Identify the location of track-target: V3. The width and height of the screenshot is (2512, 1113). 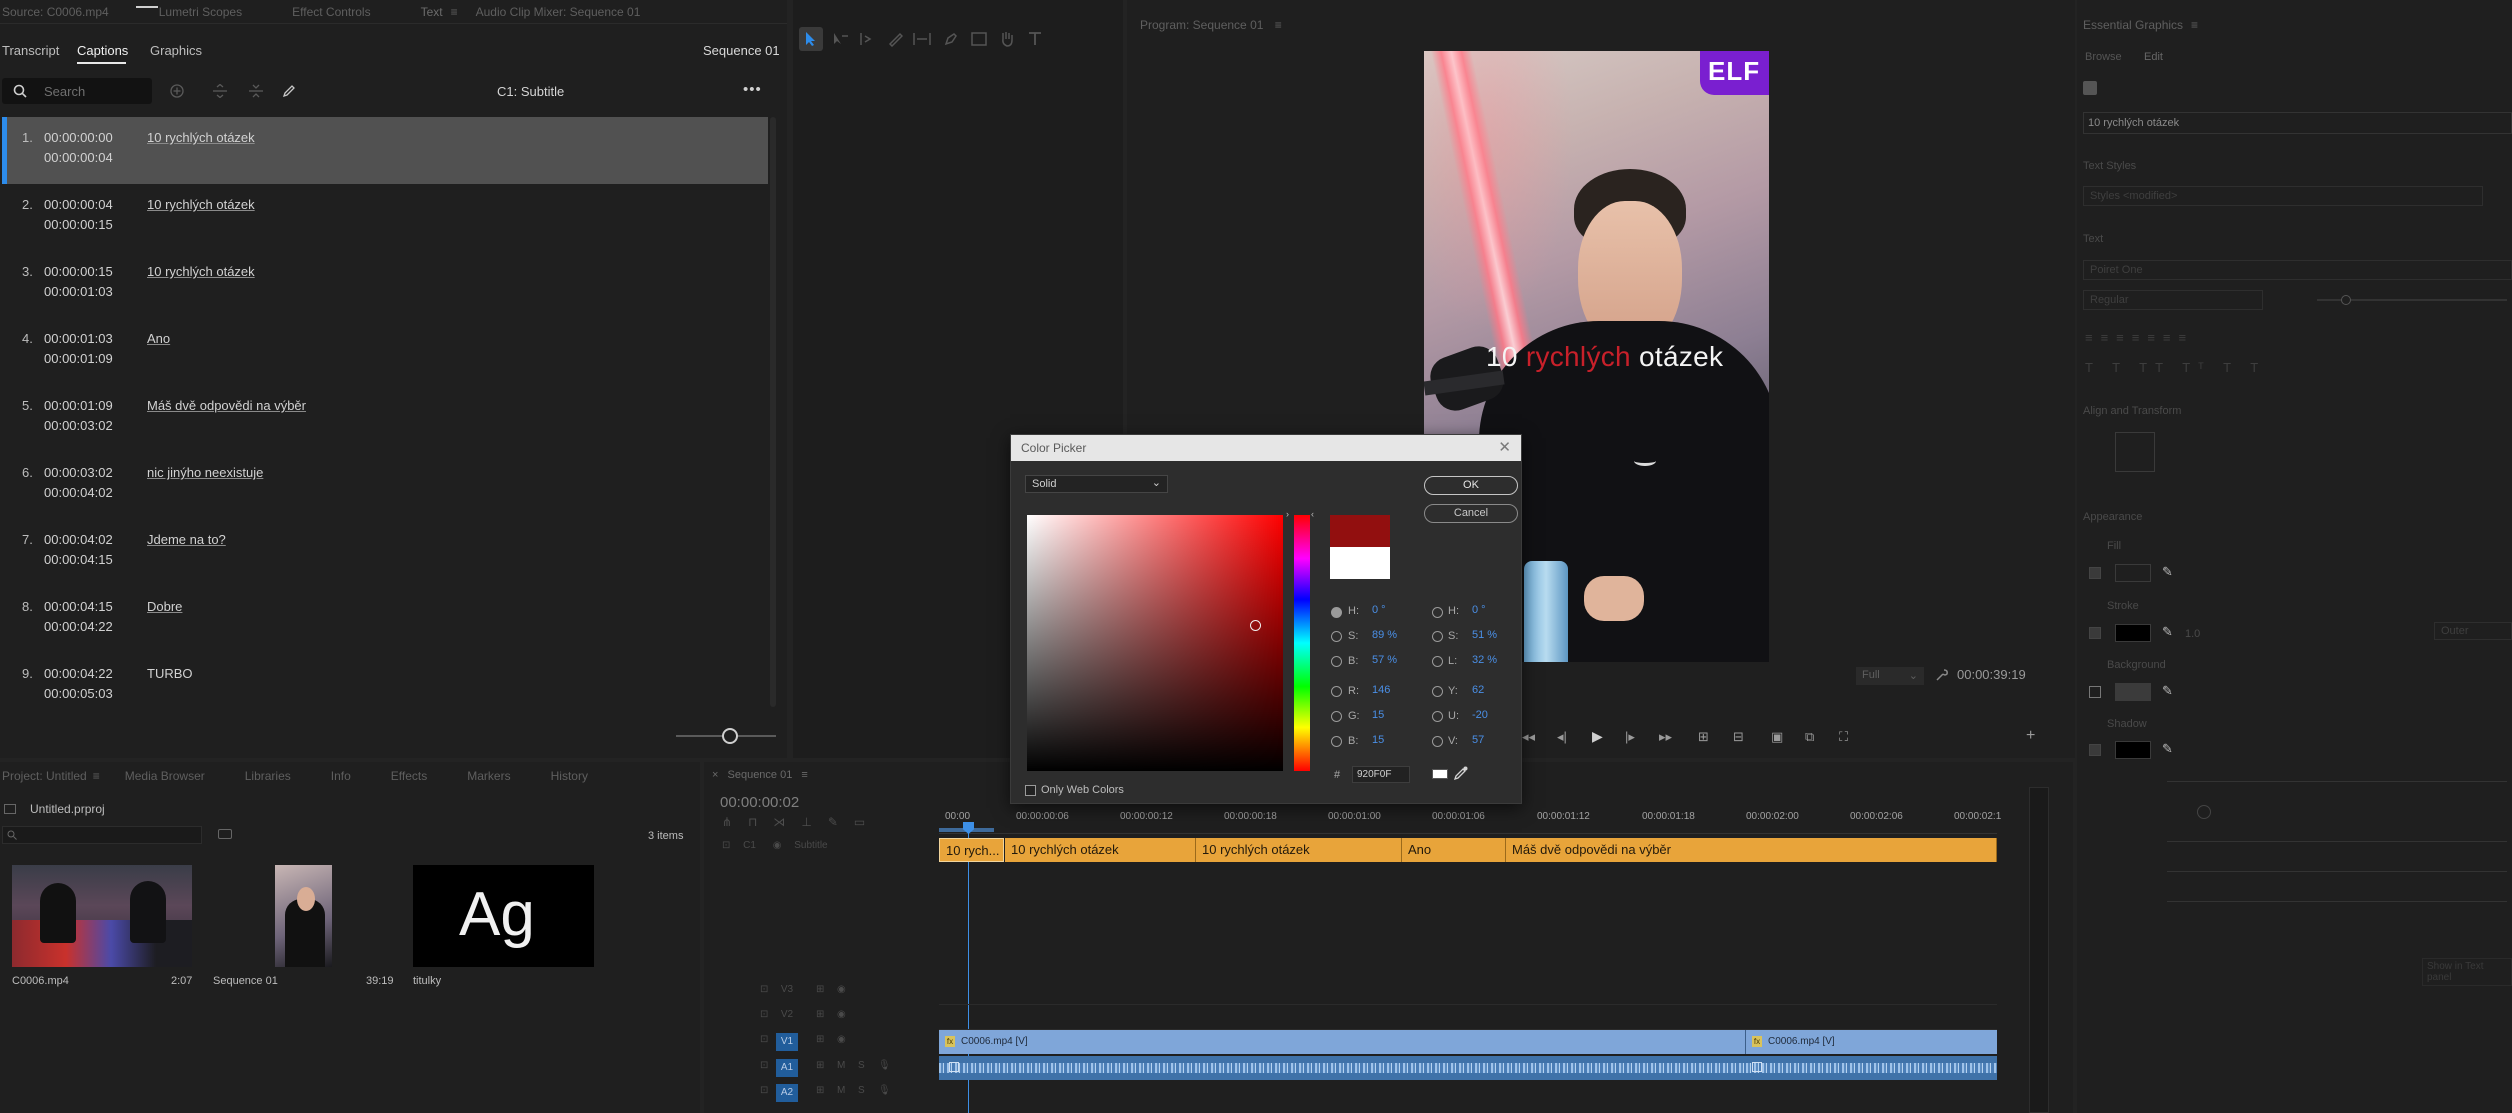
(787, 989).